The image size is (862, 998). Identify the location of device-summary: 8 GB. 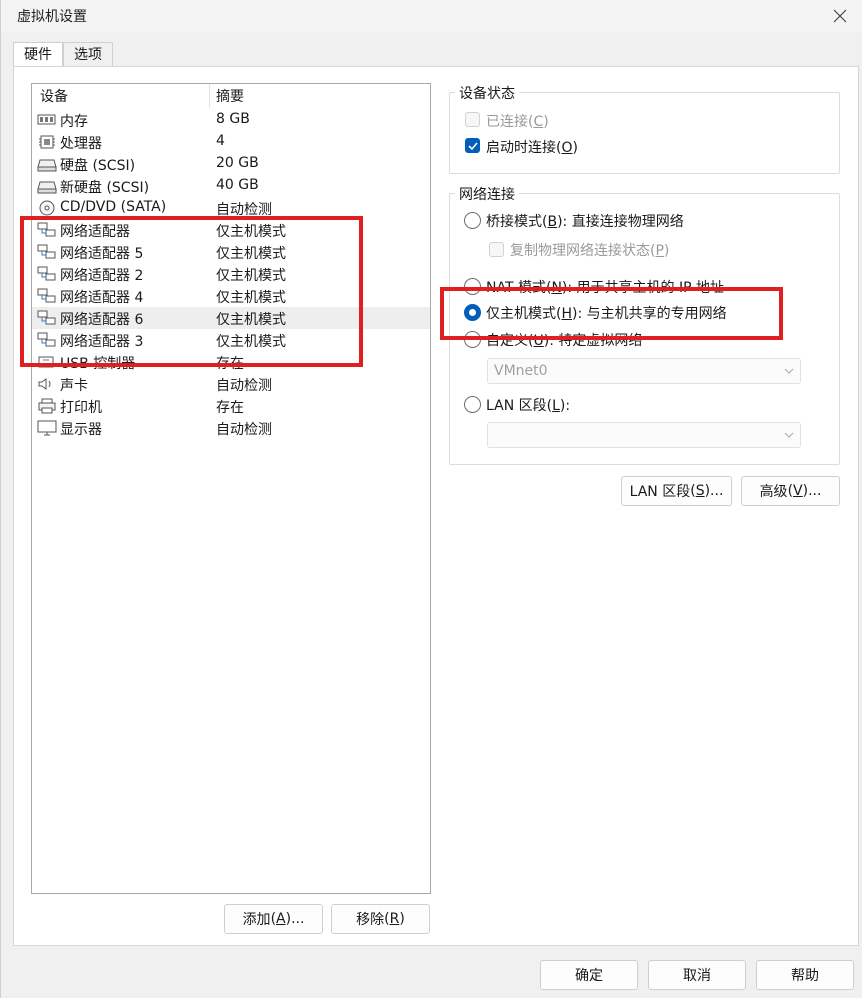
(233, 119).